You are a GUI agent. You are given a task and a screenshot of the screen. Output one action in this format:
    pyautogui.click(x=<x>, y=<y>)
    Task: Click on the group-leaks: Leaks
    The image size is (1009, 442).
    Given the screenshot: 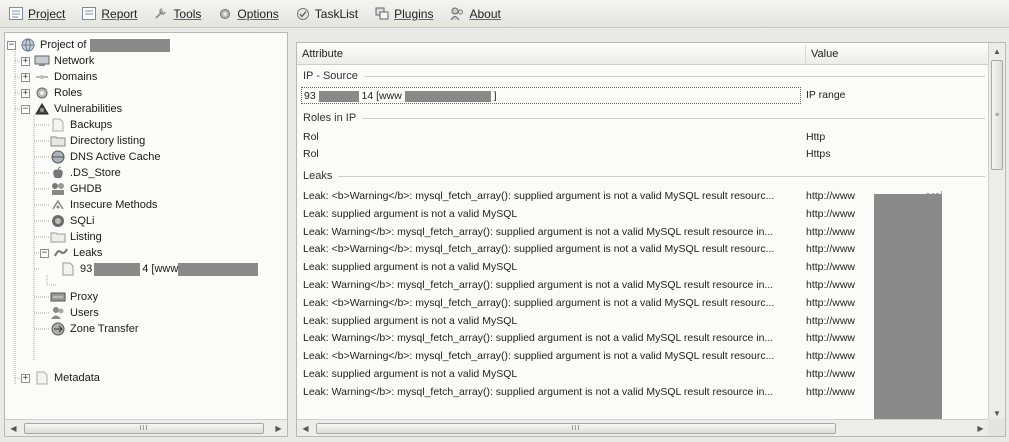 What is the action you would take?
    pyautogui.click(x=643, y=176)
    